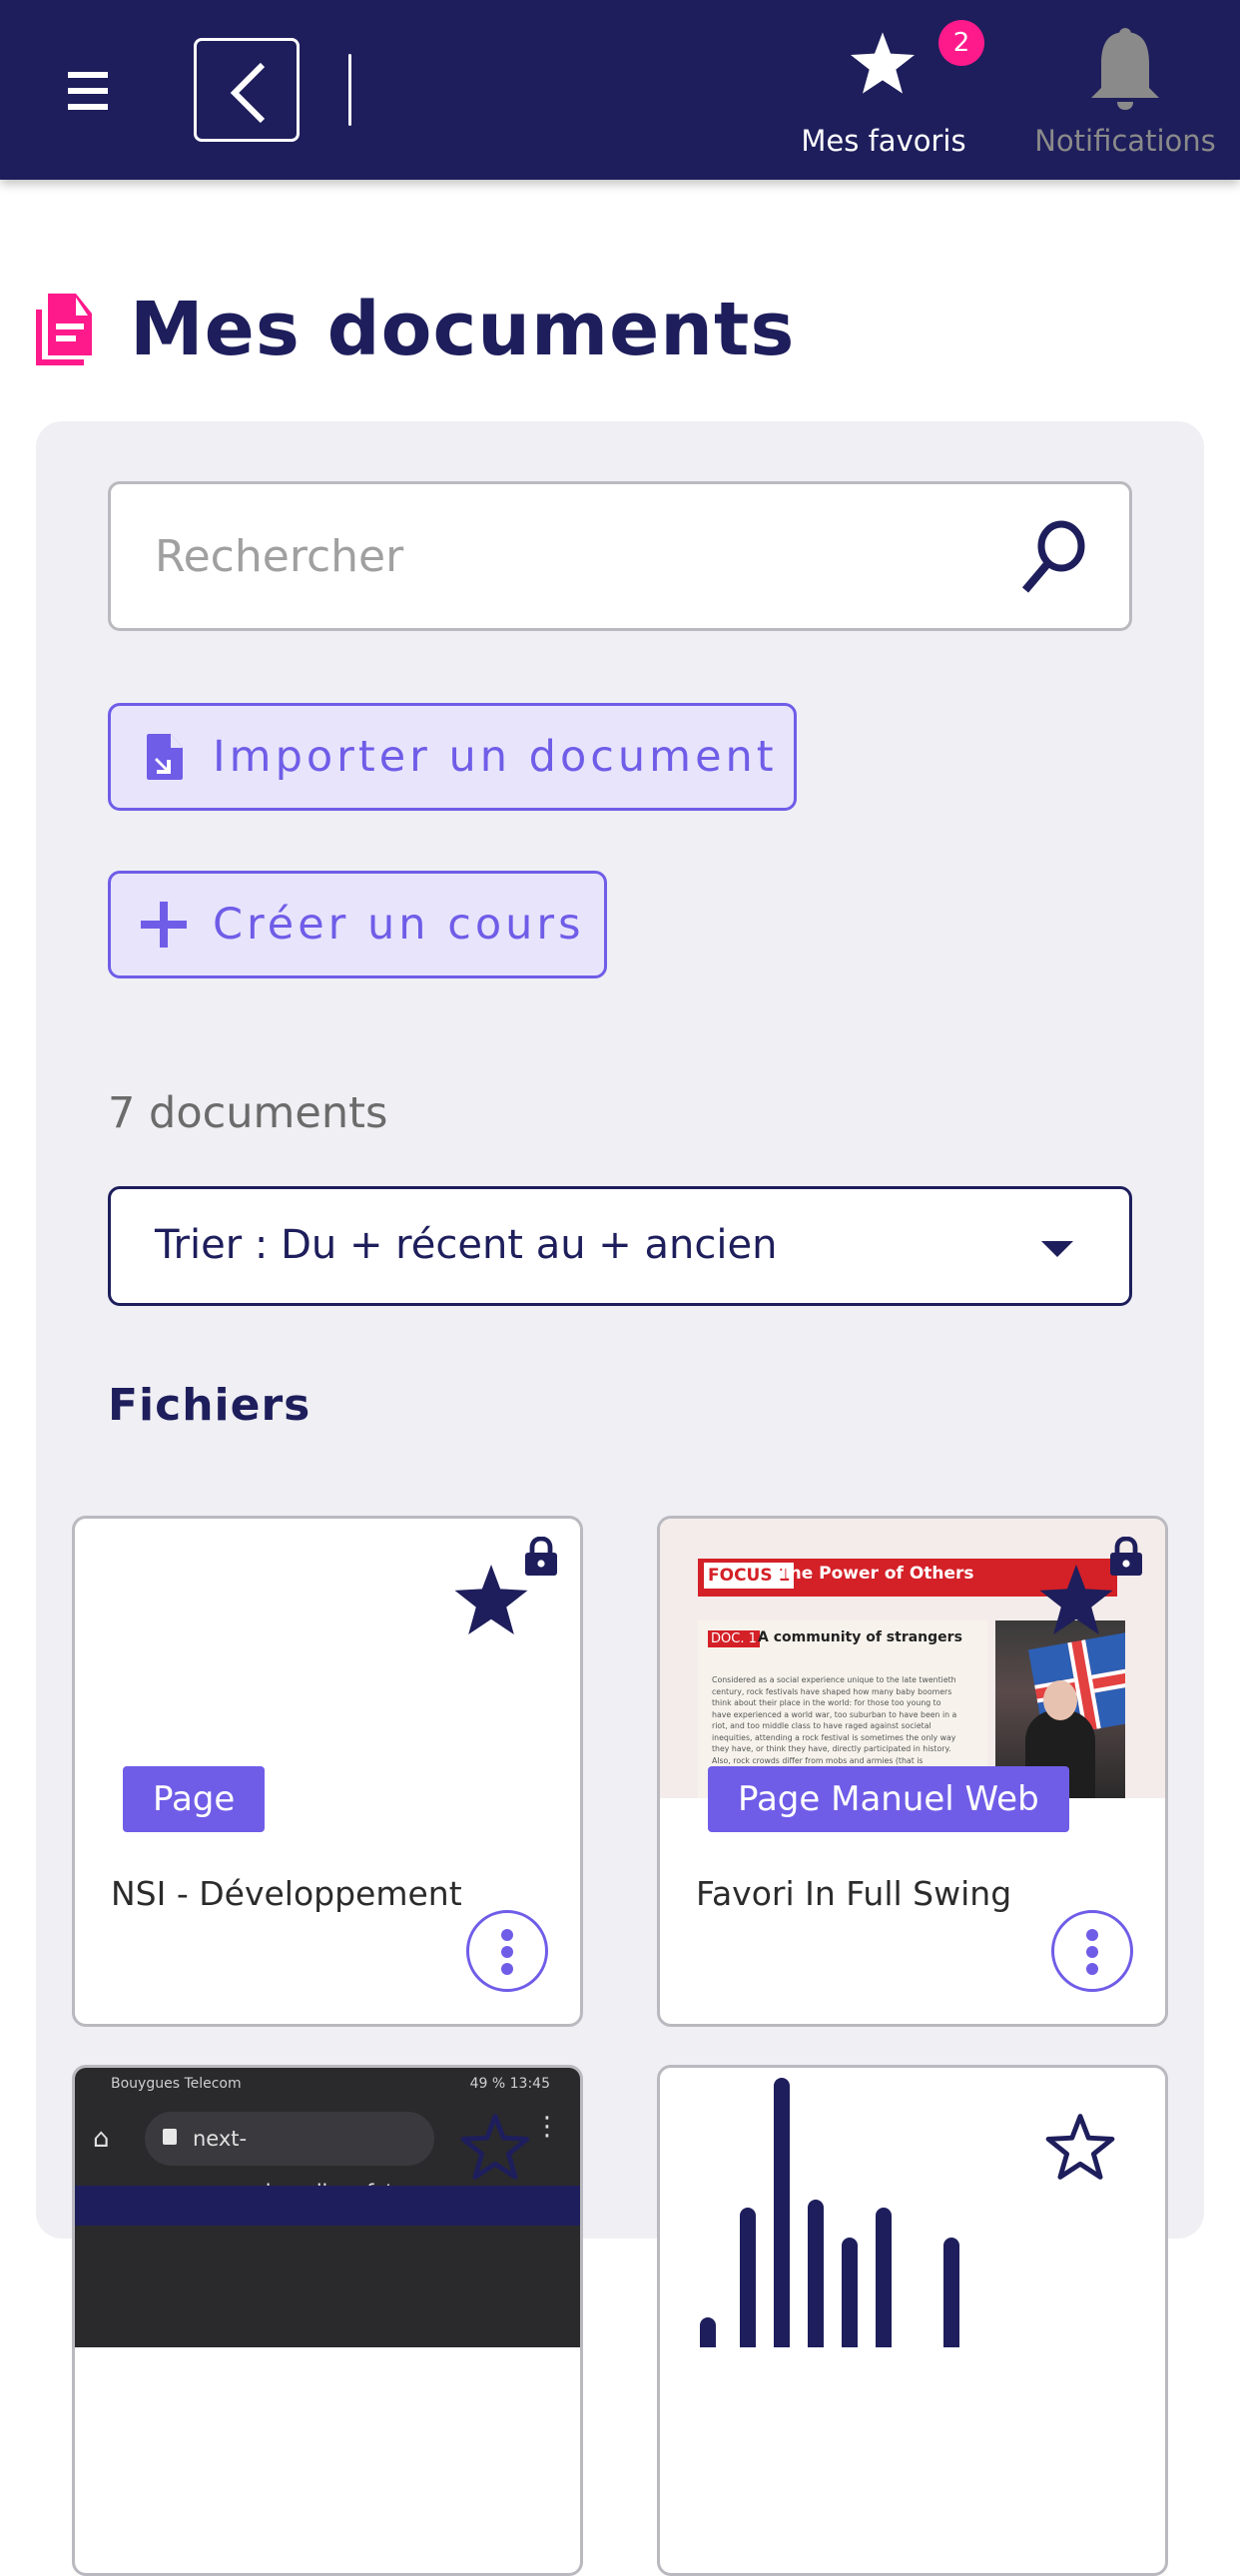 The width and height of the screenshot is (1240, 2576). Describe the element at coordinates (854, 1893) in the screenshot. I see `document-title: Favori In Full Swing` at that location.